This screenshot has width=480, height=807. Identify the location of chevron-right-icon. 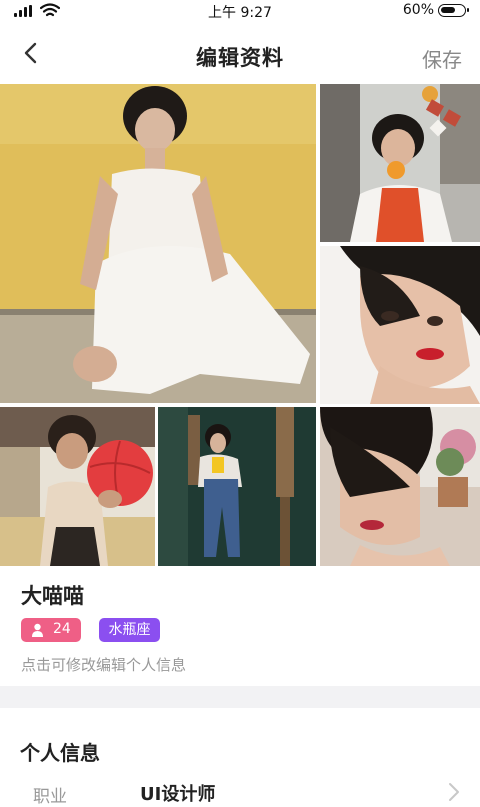
(454, 792).